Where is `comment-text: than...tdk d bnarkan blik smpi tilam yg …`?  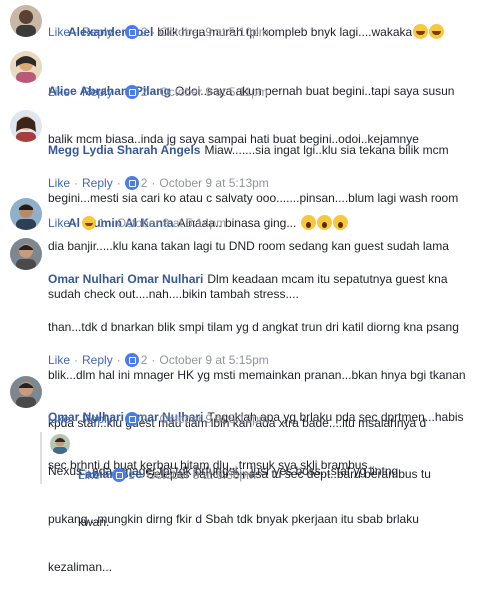 comment-text: than...tdk d bnarkan blik smpi tilam yg … is located at coordinates (253, 327).